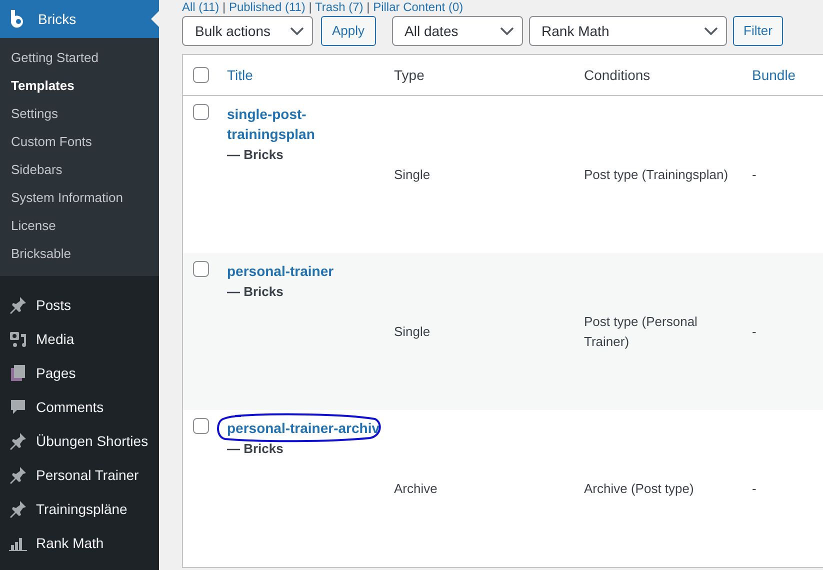 Image resolution: width=823 pixels, height=570 pixels. I want to click on menu-item: Comments, so click(79, 407).